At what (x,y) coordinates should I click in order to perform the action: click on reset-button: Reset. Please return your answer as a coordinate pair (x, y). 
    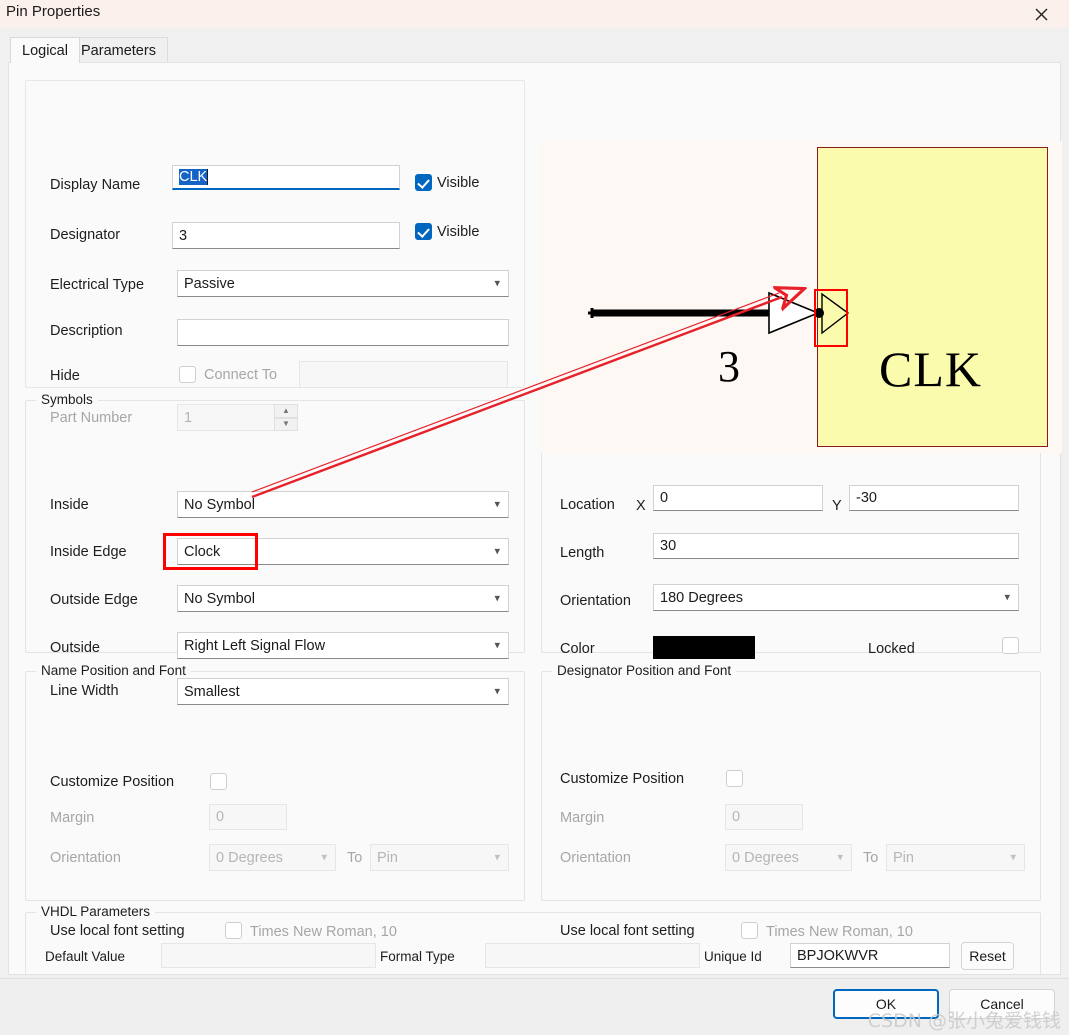
    Looking at the image, I should click on (987, 956).